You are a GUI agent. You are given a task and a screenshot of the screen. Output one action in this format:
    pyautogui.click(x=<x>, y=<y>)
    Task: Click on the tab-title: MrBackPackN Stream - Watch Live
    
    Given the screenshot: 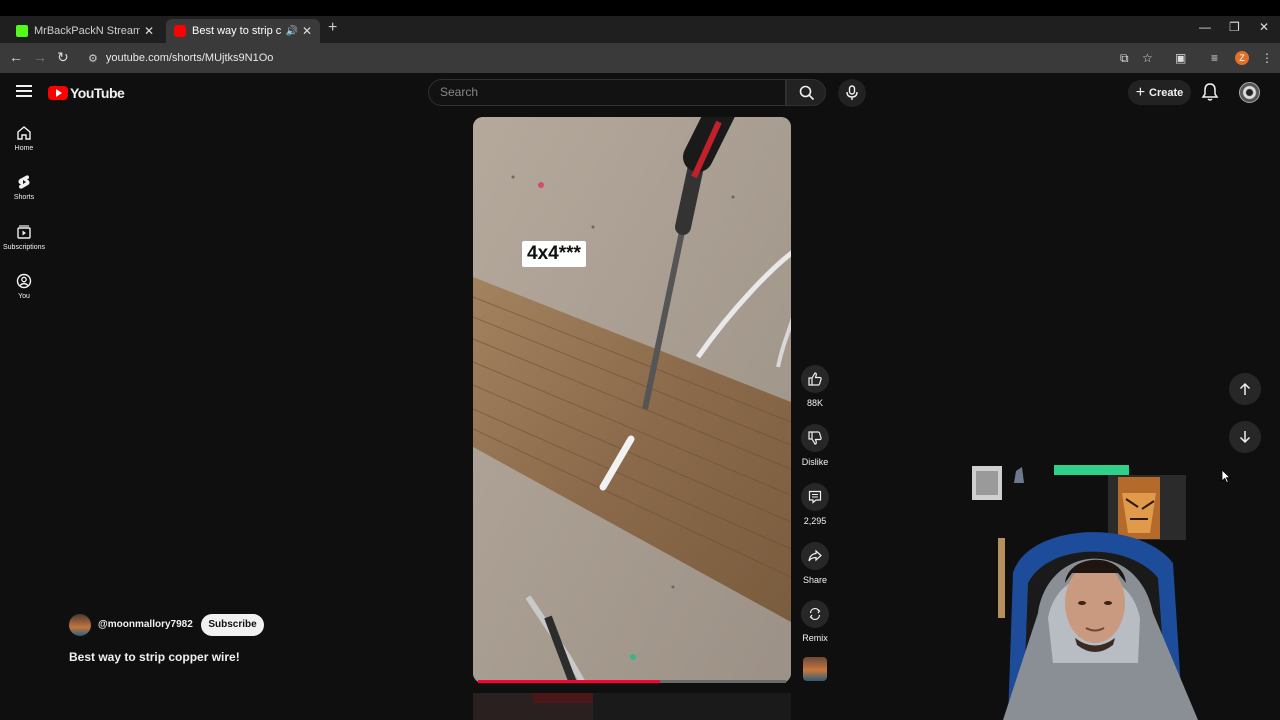 What is the action you would take?
    pyautogui.click(x=87, y=31)
    